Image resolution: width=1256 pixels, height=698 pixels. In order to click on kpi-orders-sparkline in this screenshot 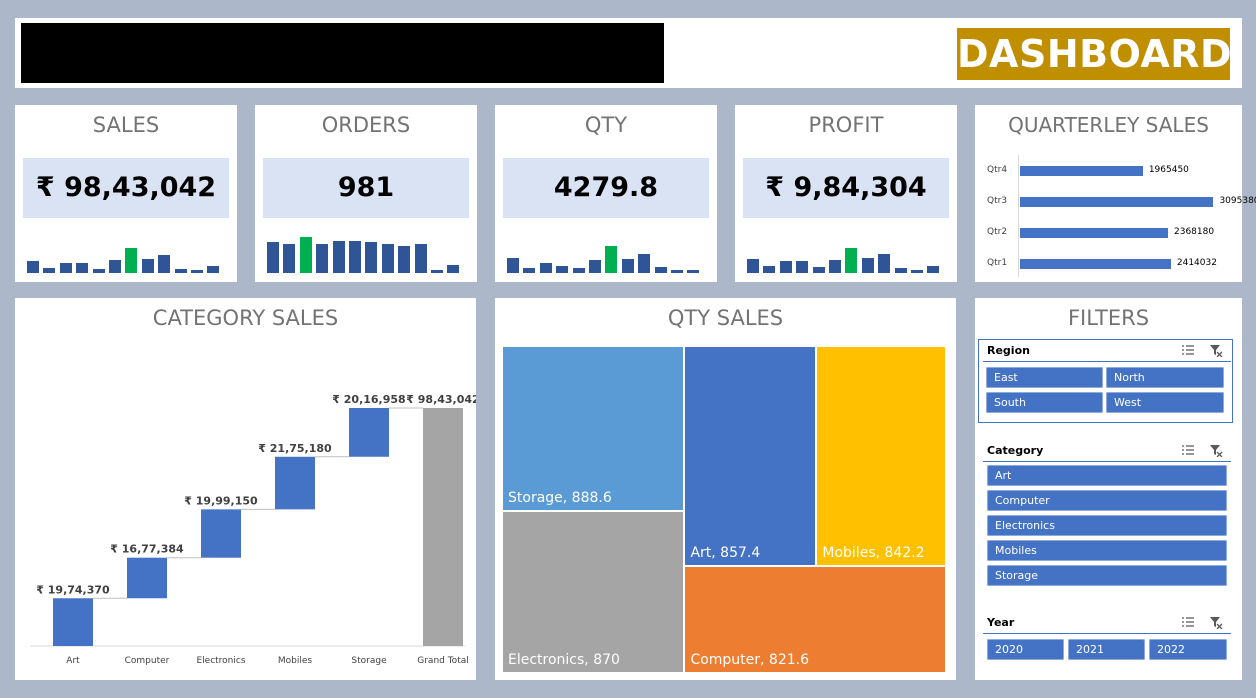, I will do `click(366, 252)`.